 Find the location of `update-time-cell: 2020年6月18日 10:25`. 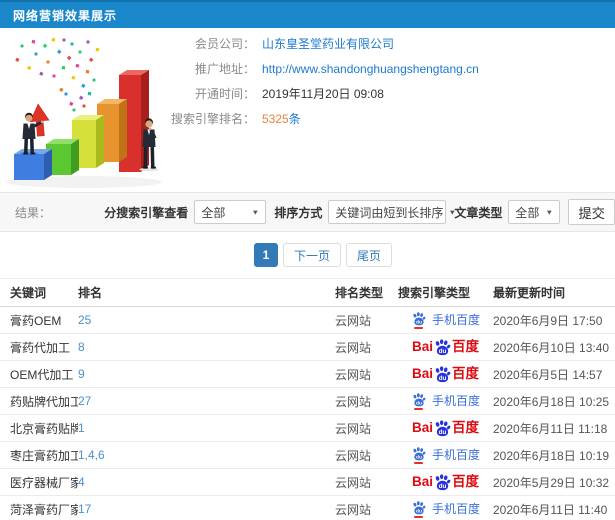

update-time-cell: 2020年6月18日 10:25 is located at coordinates (551, 401).